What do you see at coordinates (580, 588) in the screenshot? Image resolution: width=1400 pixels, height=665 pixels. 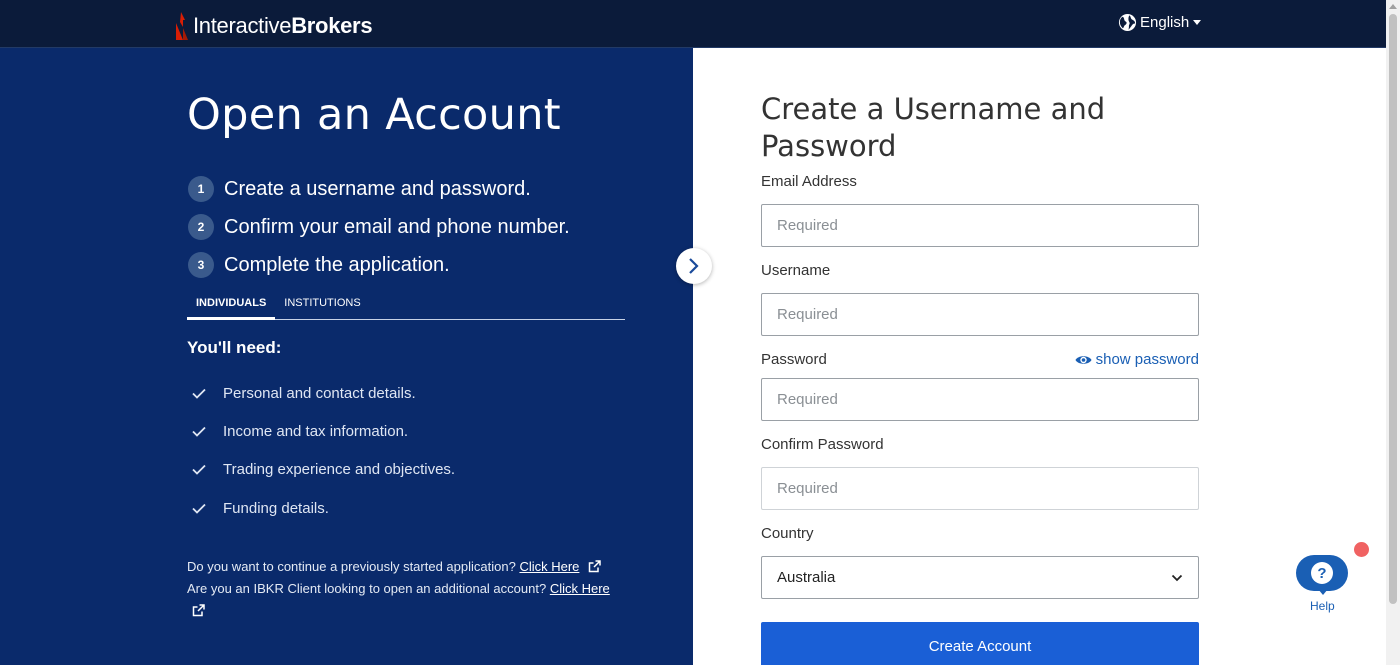 I see `additional-account-link: Click Here` at bounding box center [580, 588].